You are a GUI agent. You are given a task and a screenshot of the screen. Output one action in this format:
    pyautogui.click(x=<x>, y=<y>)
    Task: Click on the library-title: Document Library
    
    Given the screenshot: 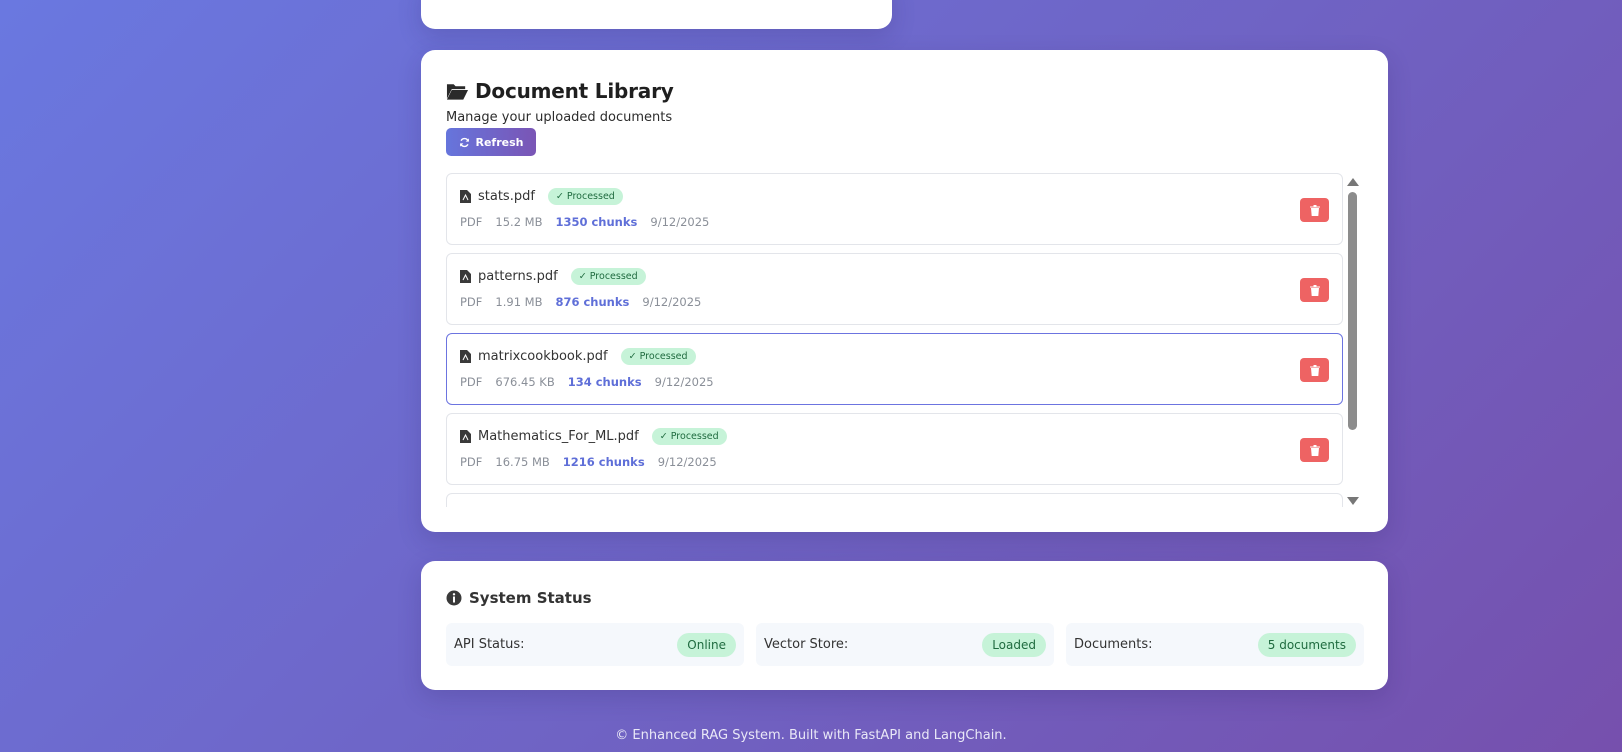 What is the action you would take?
    pyautogui.click(x=574, y=91)
    